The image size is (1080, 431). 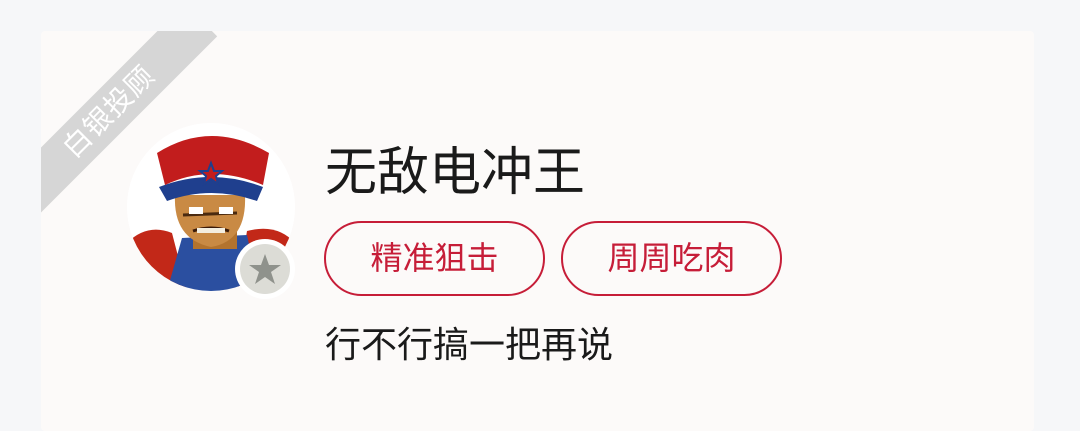 I want to click on tag-list: 精准狙击 周周吃肉, so click(x=553, y=258).